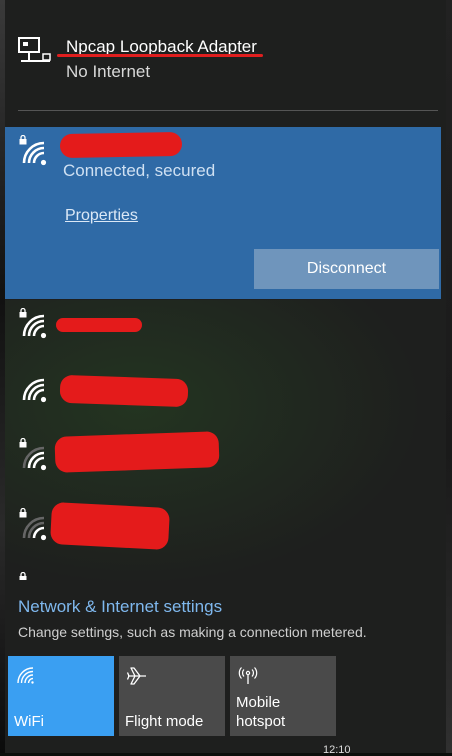  I want to click on redaction-underline, so click(160, 55).